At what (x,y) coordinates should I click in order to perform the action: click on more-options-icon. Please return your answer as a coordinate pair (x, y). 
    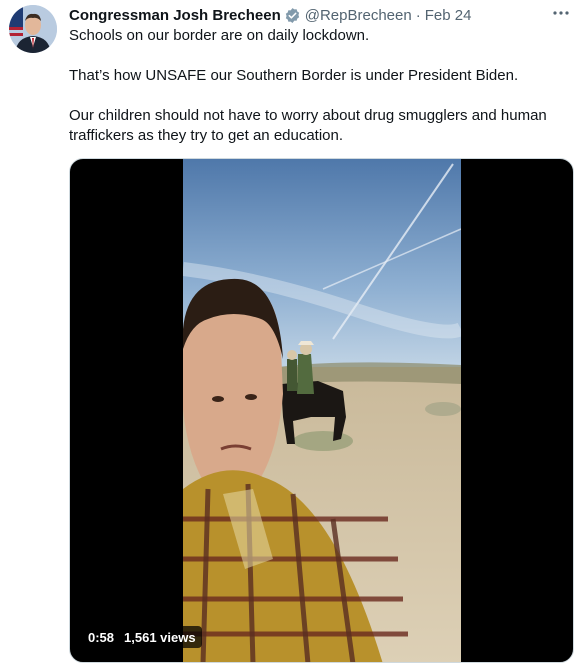
    Looking at the image, I should click on (561, 13).